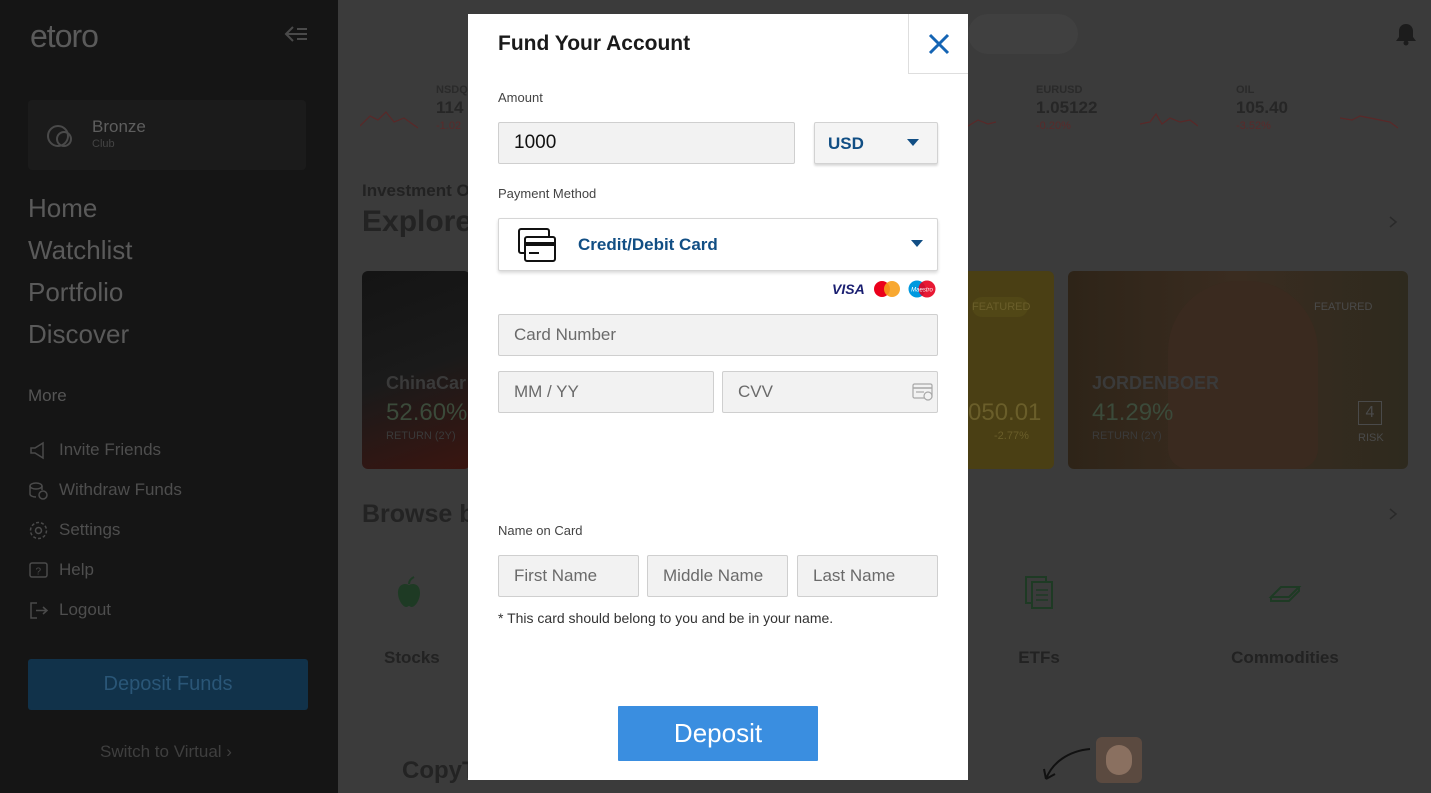 The width and height of the screenshot is (1431, 793). Describe the element at coordinates (80, 295) in the screenshot. I see `nav-portfolio: Portfolio` at that location.